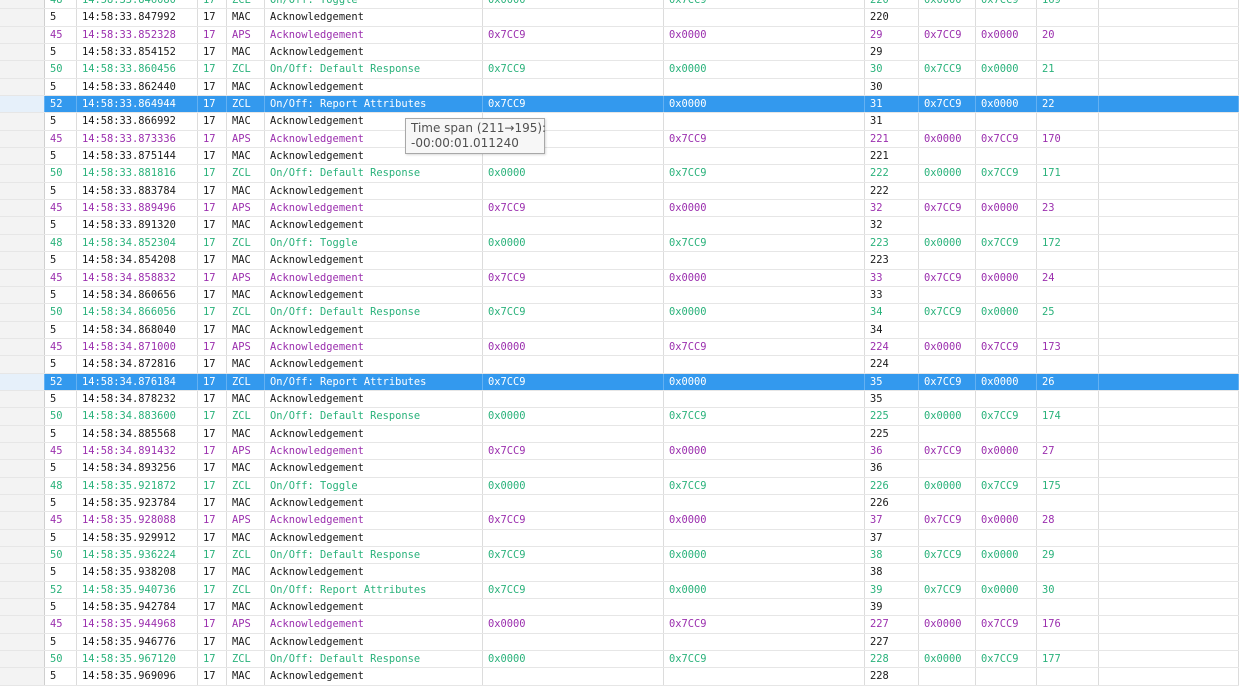 This screenshot has width=1239, height=686. Describe the element at coordinates (619, 122) in the screenshot. I see `table-row: 5 14:58:33.866992 17 MAC Acknowledgement 31` at that location.